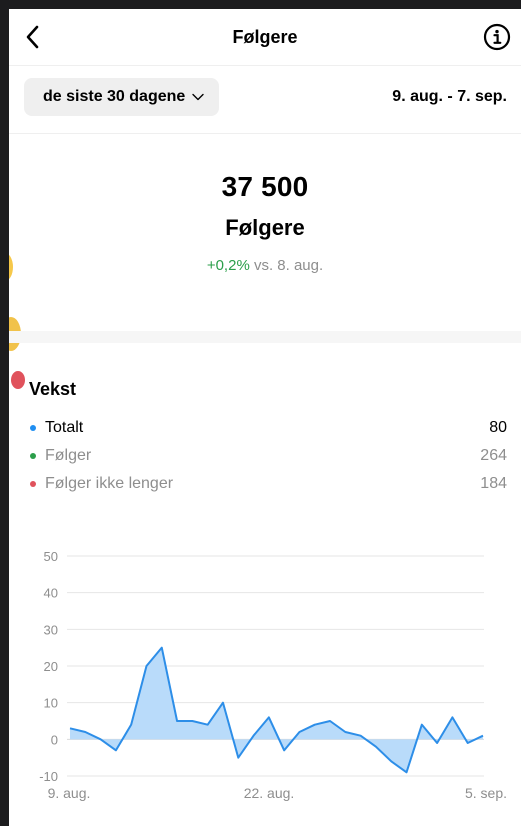 The width and height of the screenshot is (521, 826). I want to click on date-range-text: 9. aug. - 7. sep., so click(449, 96).